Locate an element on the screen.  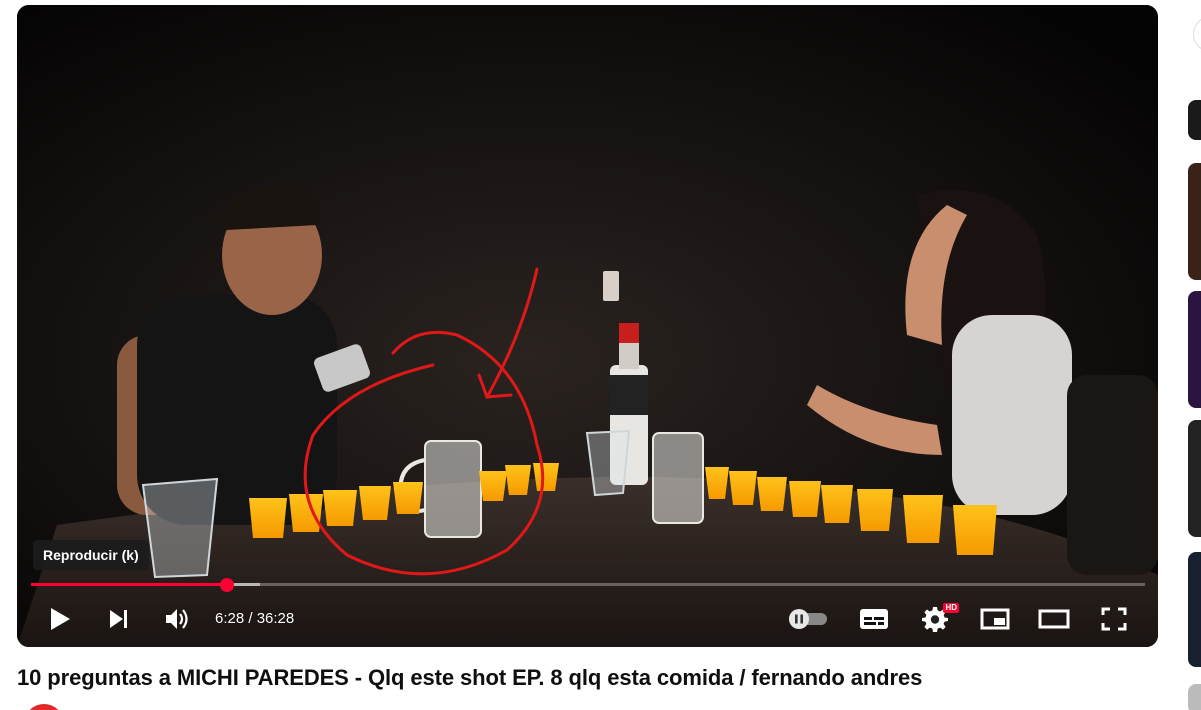
autoplay-toggle is located at coordinates (808, 619).